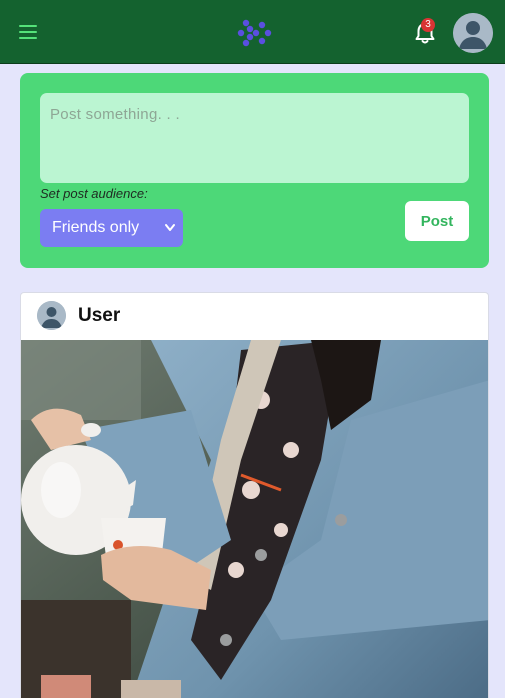  I want to click on audience-select: Friends only, so click(111, 228).